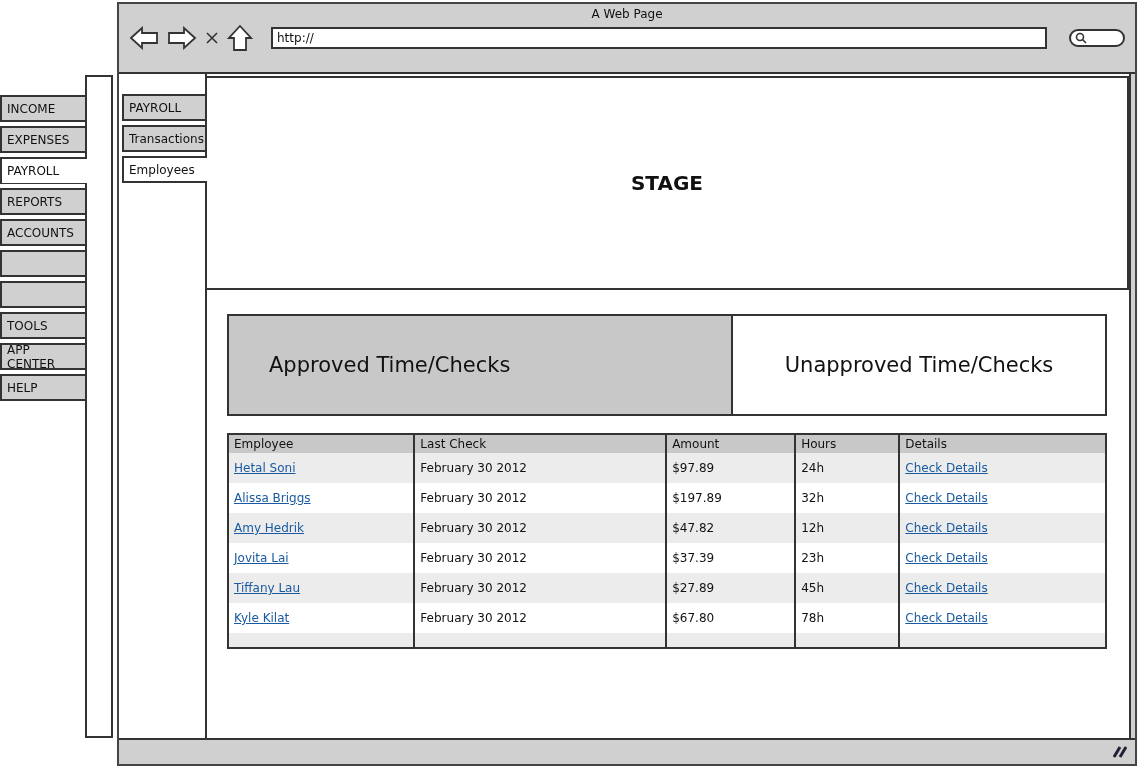 This screenshot has width=1137, height=768. What do you see at coordinates (847, 528) in the screenshot?
I see `table-cell: 12h` at bounding box center [847, 528].